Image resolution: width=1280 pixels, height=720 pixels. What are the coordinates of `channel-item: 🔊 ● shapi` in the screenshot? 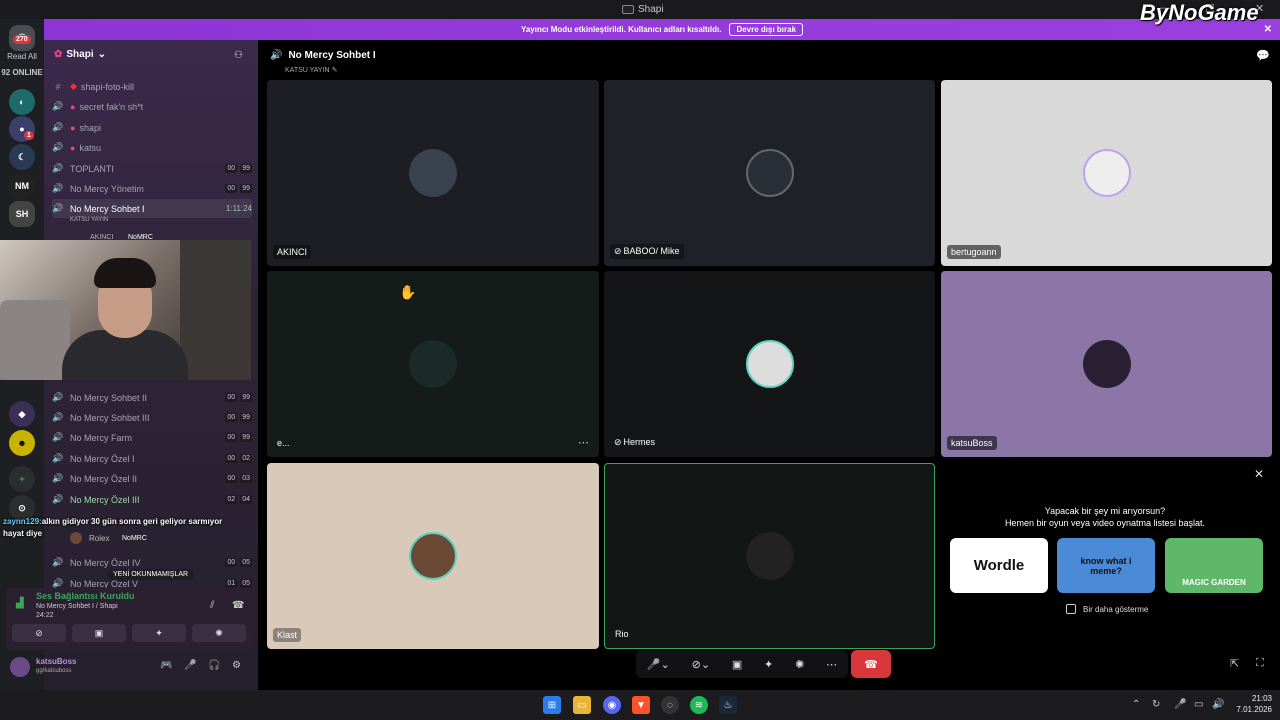 It's located at (152, 127).